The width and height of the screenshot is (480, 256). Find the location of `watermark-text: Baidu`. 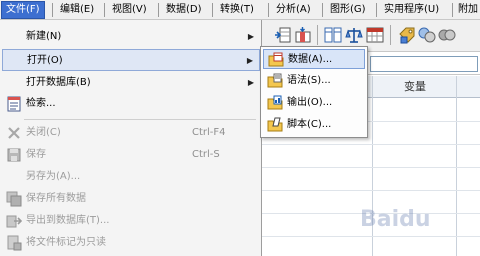

watermark-text: Baidu is located at coordinates (395, 219).